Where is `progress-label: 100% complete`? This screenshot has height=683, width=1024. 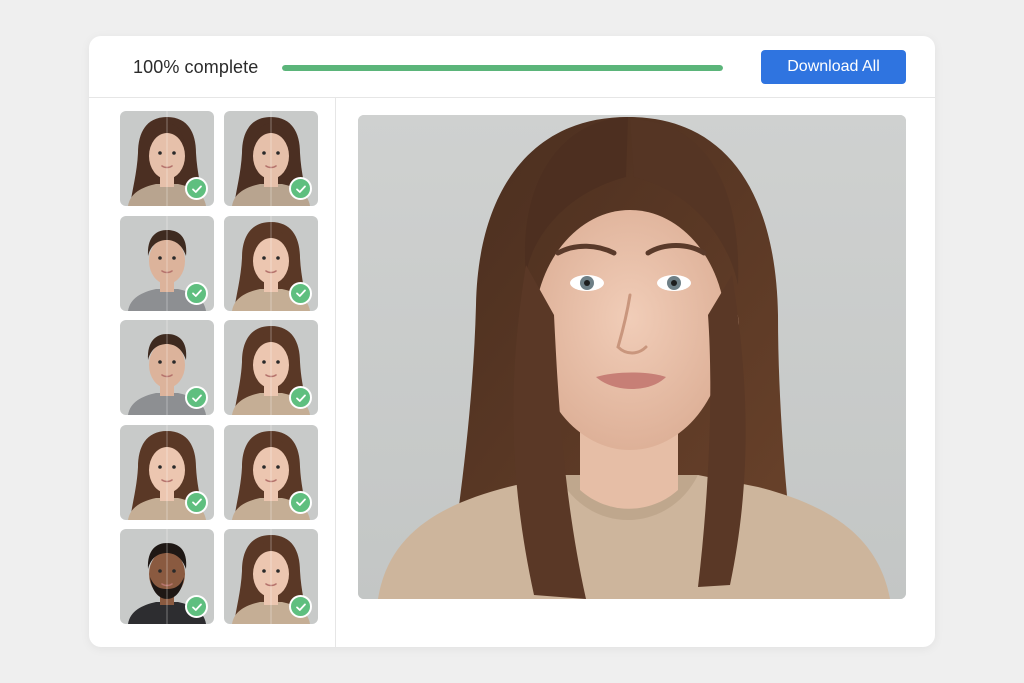
progress-label: 100% complete is located at coordinates (196, 67).